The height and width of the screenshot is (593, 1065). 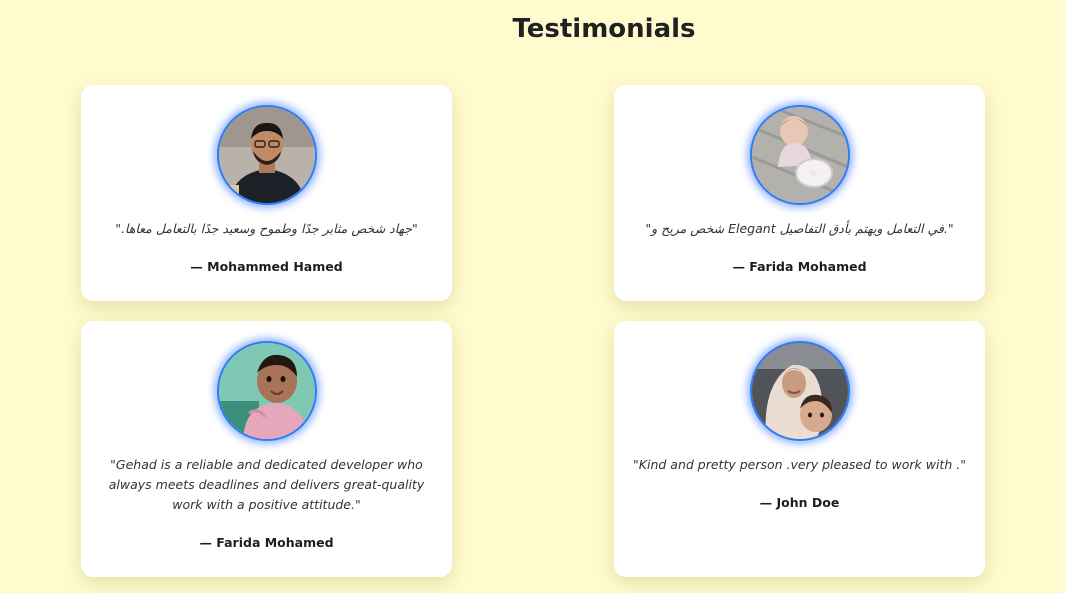 I want to click on section-title: Testimonials, so click(x=604, y=29).